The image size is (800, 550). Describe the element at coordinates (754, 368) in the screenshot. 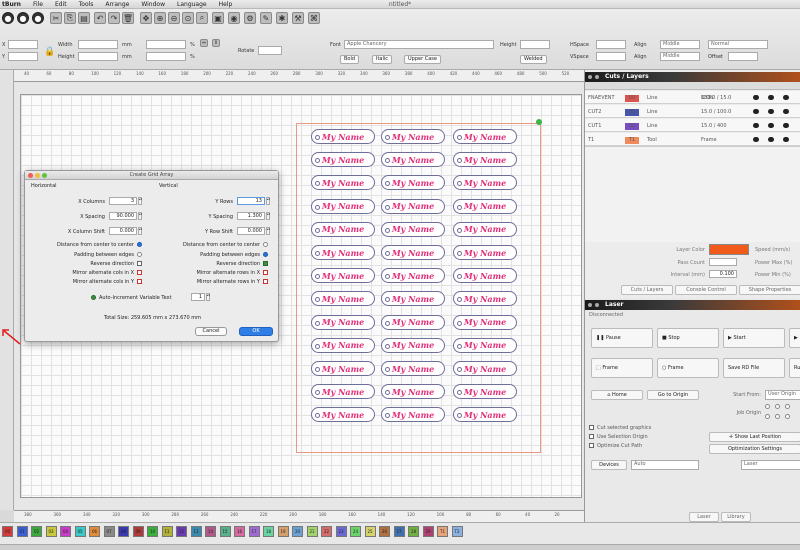

I see `save-rd-button: Save RD File` at that location.